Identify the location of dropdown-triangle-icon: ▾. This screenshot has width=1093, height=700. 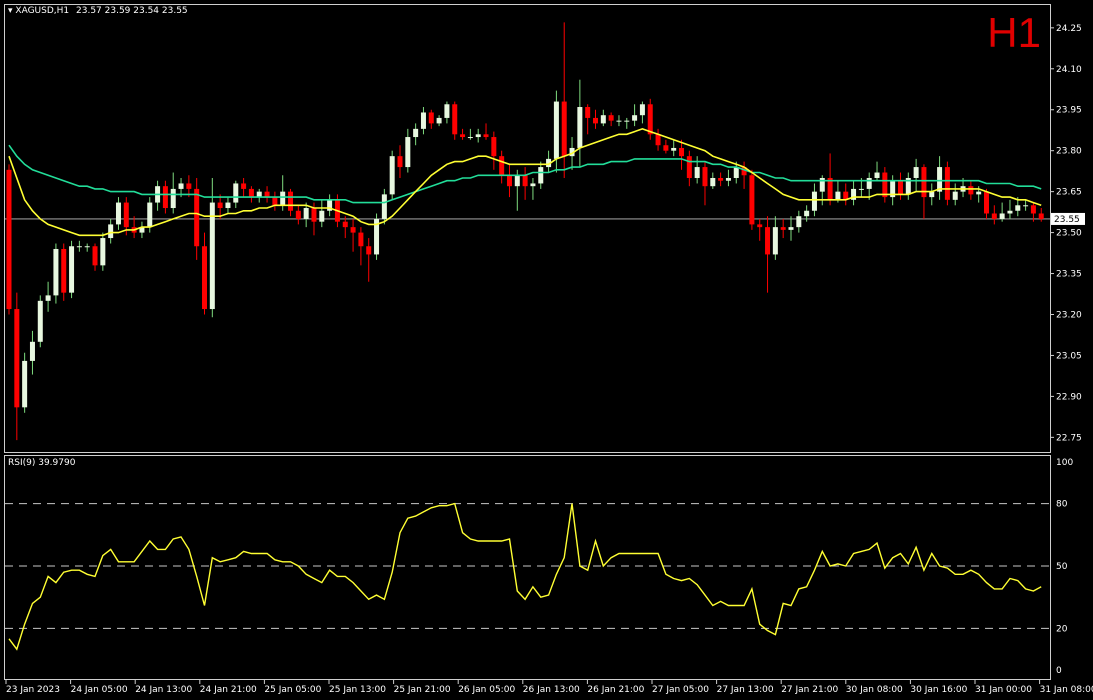
(10, 11).